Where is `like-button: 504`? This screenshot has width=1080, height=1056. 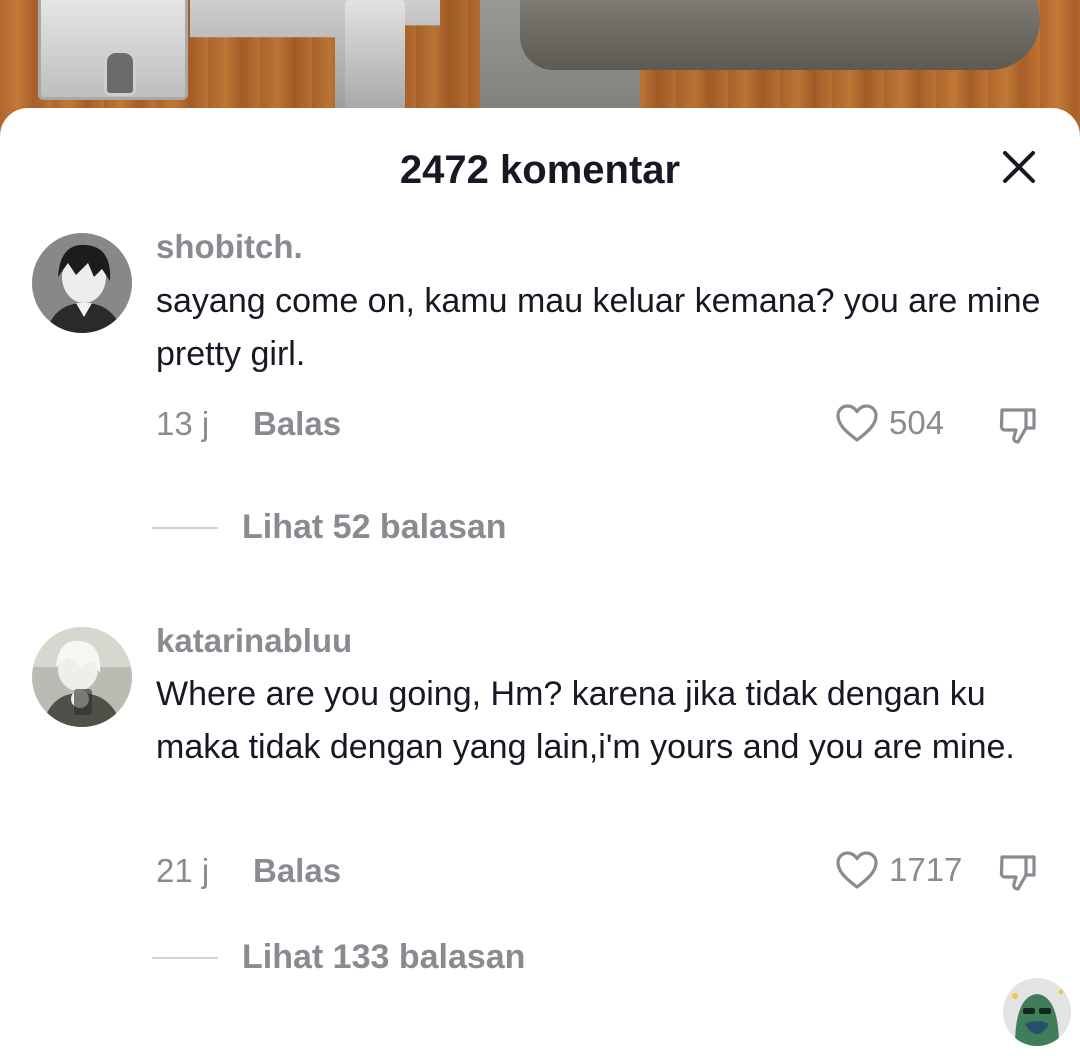 like-button: 504 is located at coordinates (889, 423).